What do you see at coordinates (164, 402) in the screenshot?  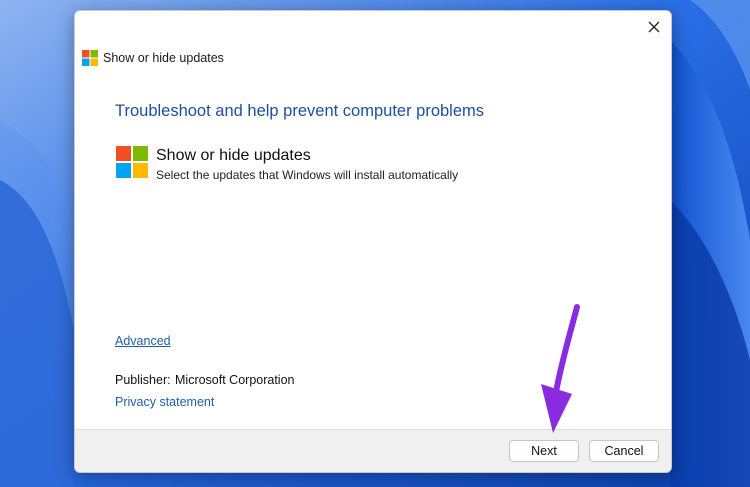 I see `privacy-statement-link: Privacy statement` at bounding box center [164, 402].